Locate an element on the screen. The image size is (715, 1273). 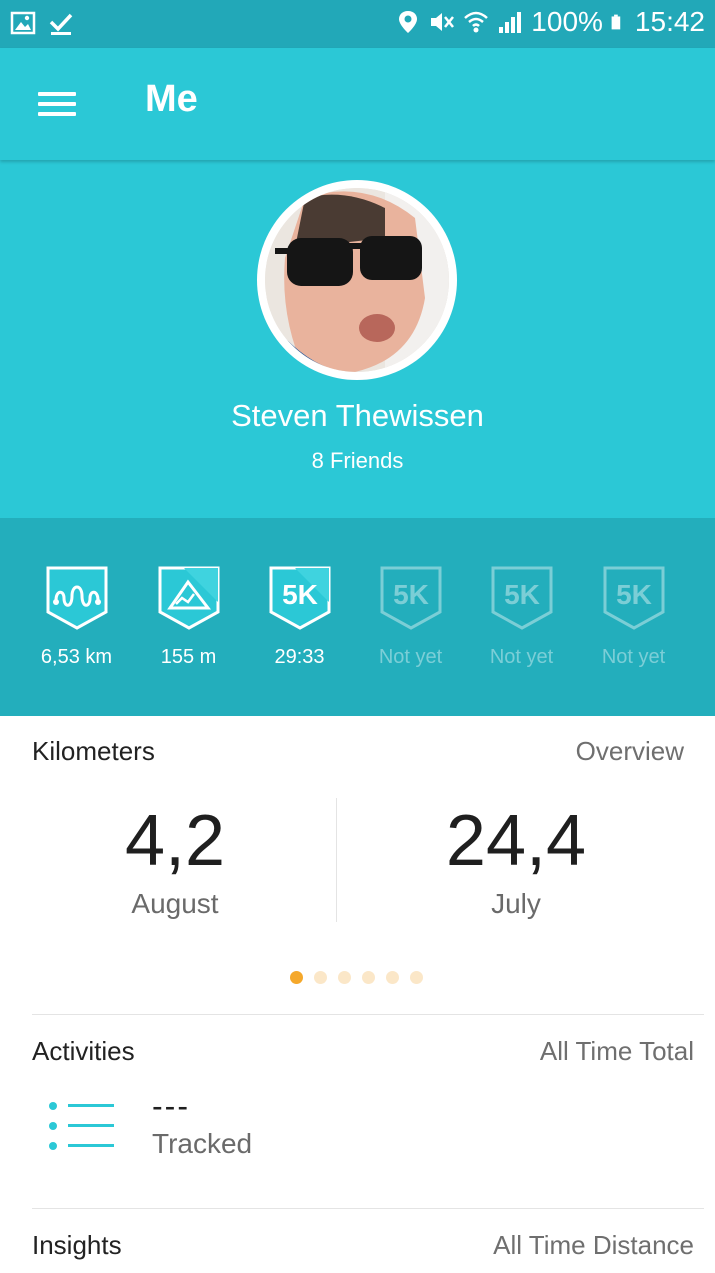
badge-5k-best: 5K 29:33 is located at coordinates (299, 615).